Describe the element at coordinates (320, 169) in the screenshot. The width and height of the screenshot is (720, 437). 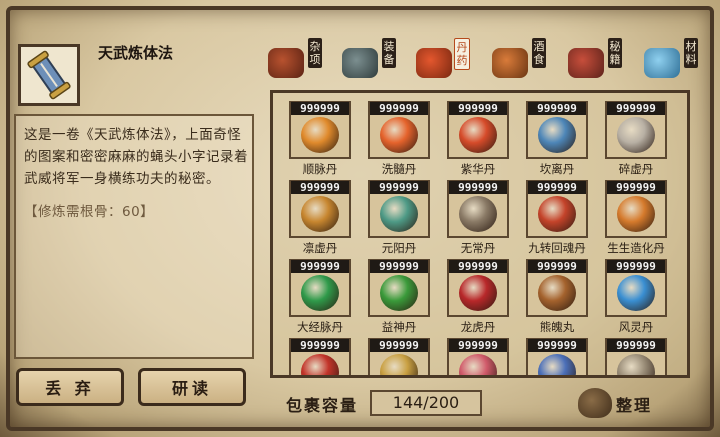
I see `item-name: 顺脉丹` at that location.